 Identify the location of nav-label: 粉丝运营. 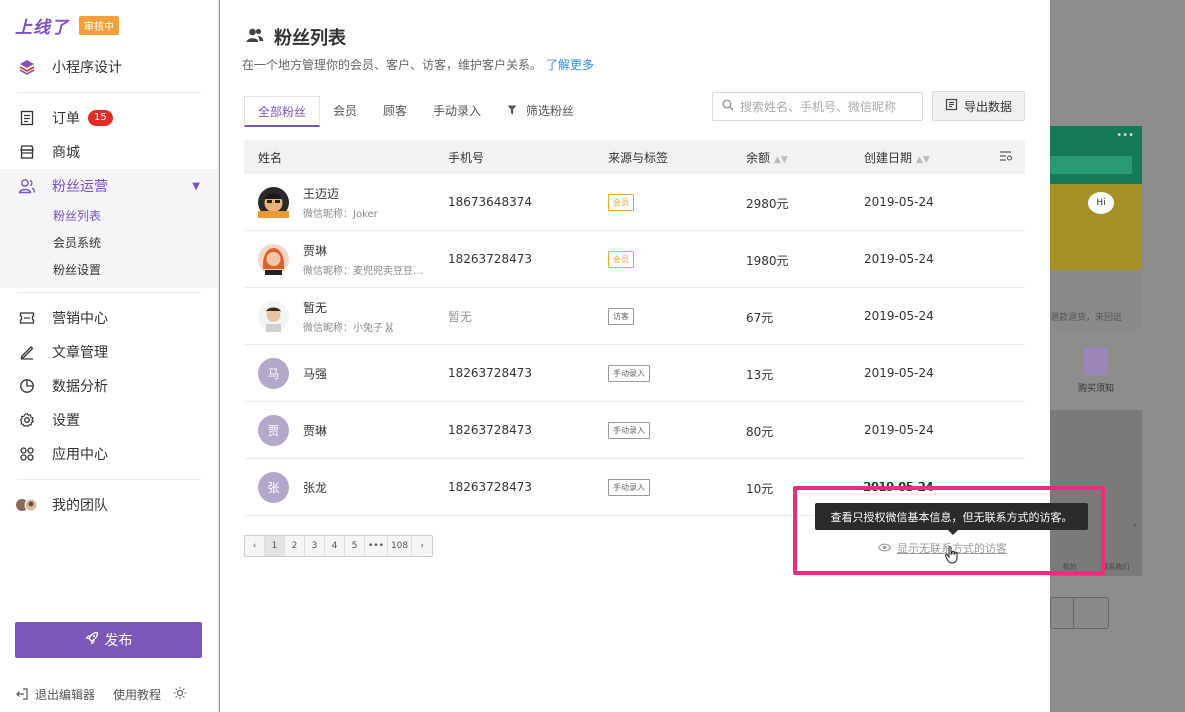
(80, 187).